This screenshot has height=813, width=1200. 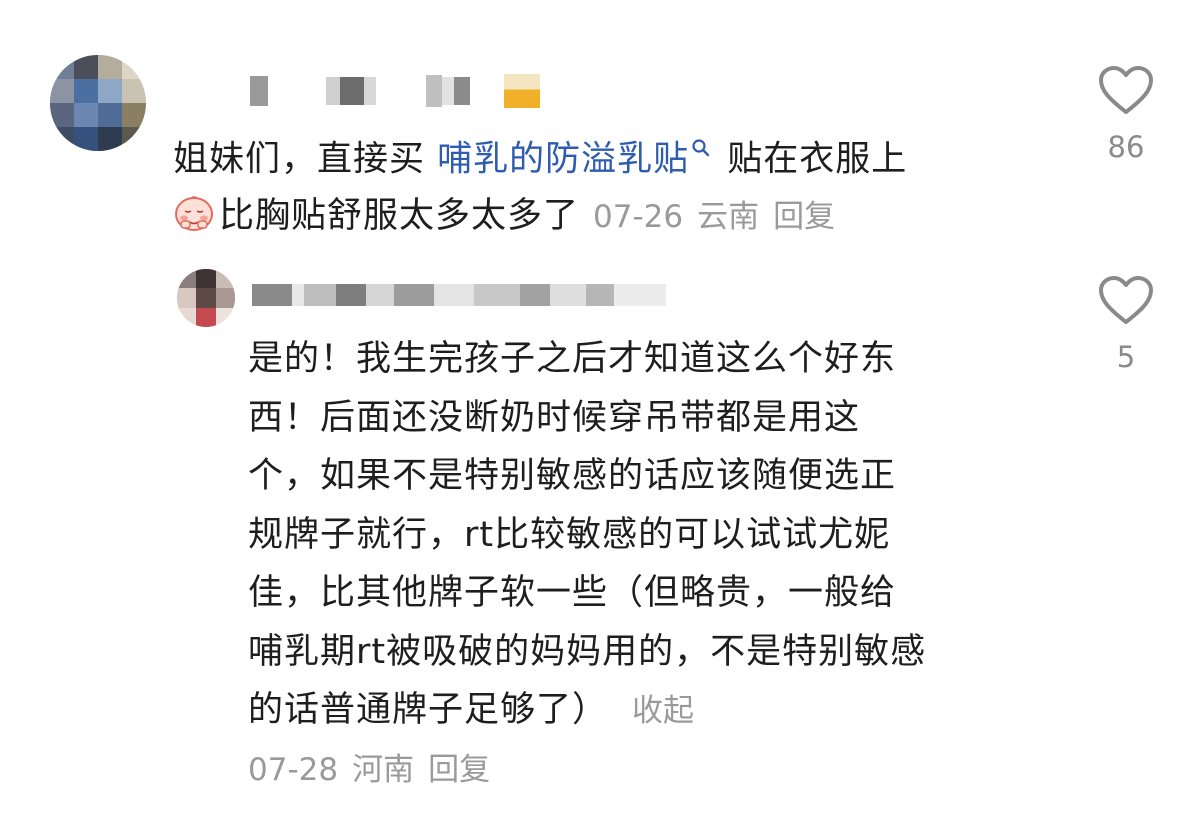 What do you see at coordinates (1126, 357) in the screenshot?
I see `like-count: 5` at bounding box center [1126, 357].